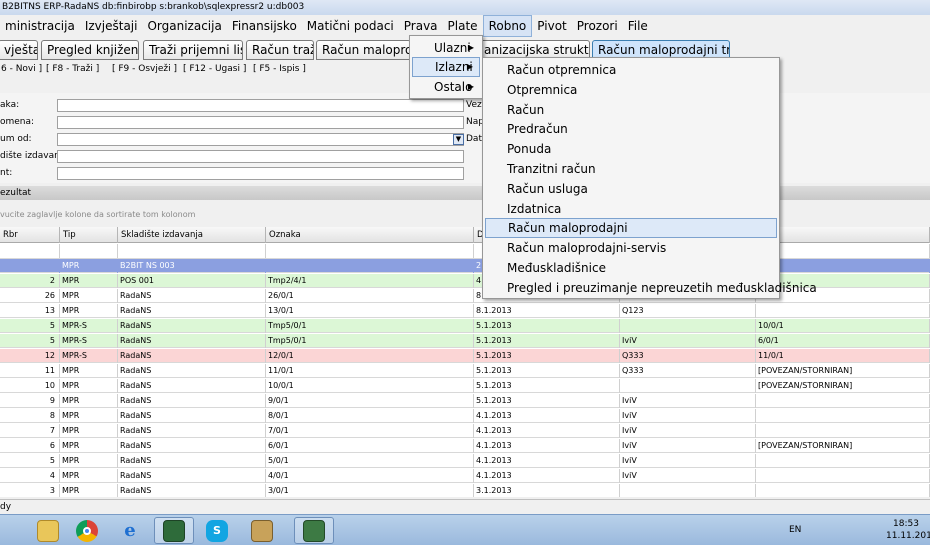  I want to click on col-header-tip: Tip, so click(89, 235).